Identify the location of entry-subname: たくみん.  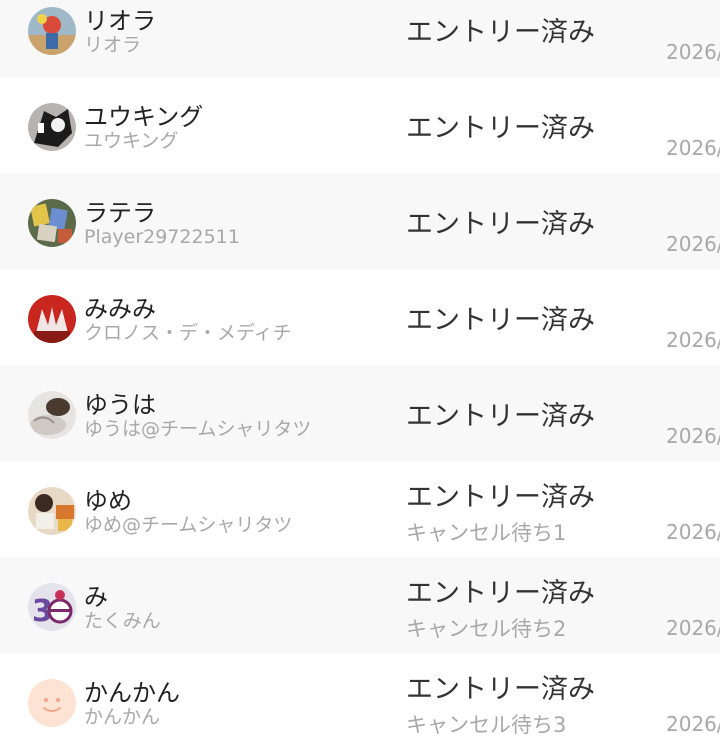
(122, 621).